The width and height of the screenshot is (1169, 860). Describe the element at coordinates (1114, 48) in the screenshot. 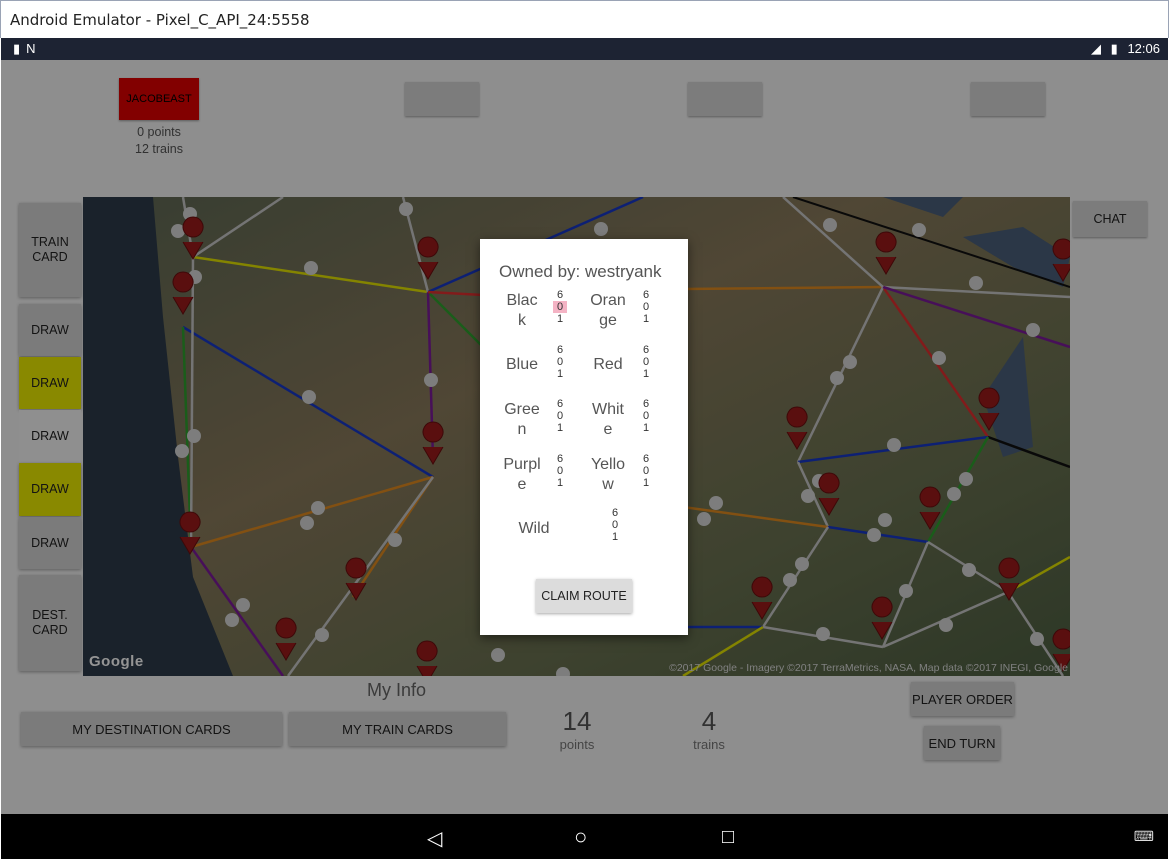

I see `battery-charging-icon: ▮` at that location.